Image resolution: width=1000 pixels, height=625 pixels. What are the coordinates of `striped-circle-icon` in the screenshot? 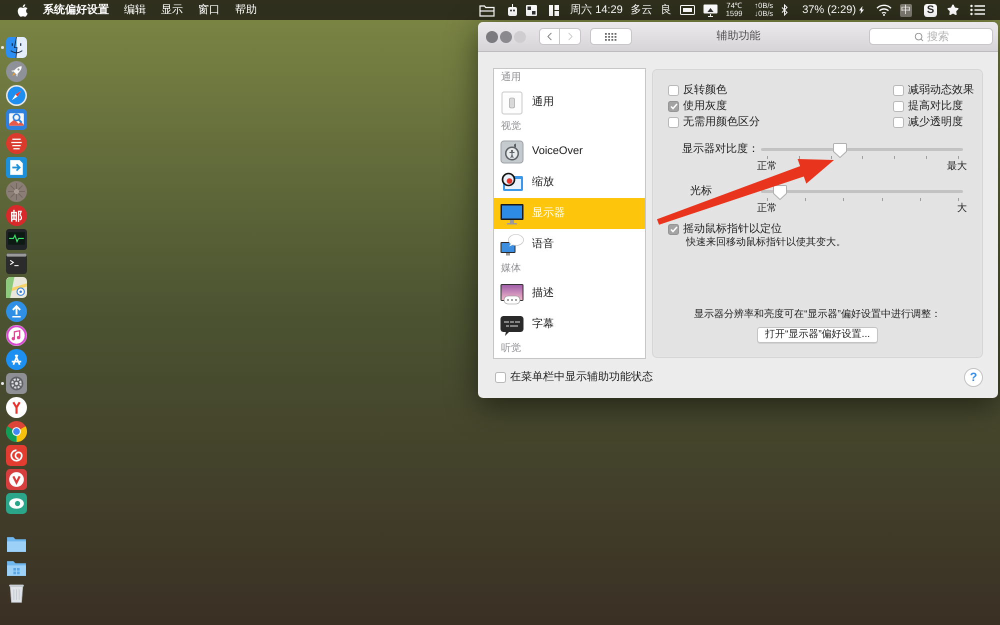 It's located at (16, 143).